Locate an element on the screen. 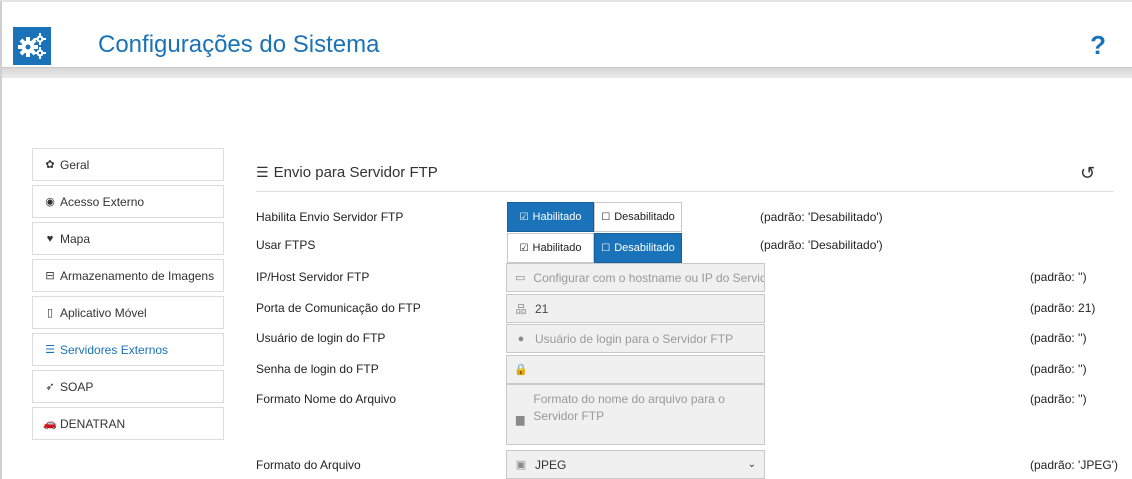  sidebar-item-aplicativo-movel: ▯ Aplicativo Móvel is located at coordinates (128, 312).